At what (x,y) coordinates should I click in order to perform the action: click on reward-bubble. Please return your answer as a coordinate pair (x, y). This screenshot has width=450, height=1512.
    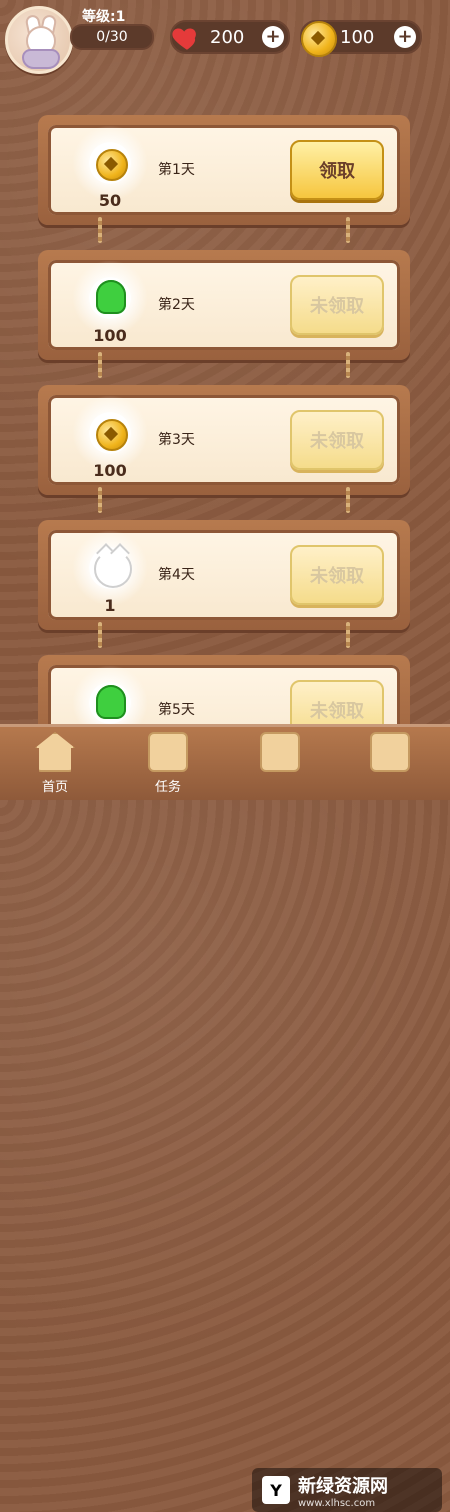
    Looking at the image, I should click on (110, 703).